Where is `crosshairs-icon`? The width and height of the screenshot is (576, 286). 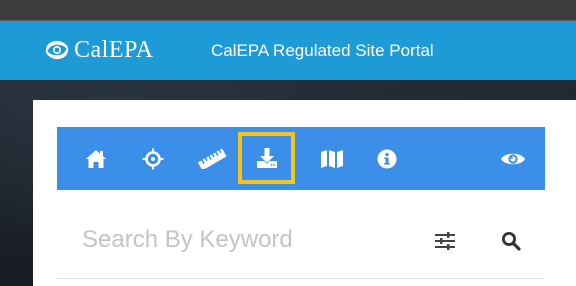 crosshairs-icon is located at coordinates (153, 158).